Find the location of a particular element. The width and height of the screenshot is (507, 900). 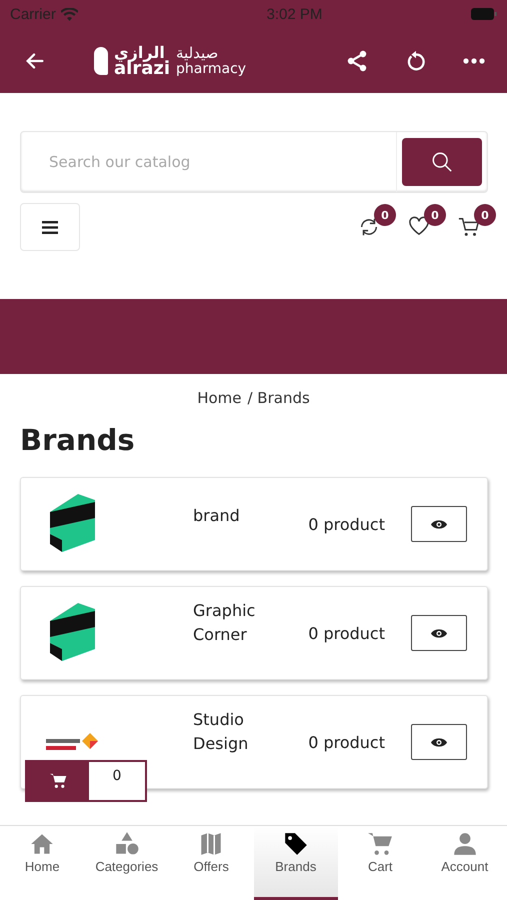

share-icon is located at coordinates (357, 60).